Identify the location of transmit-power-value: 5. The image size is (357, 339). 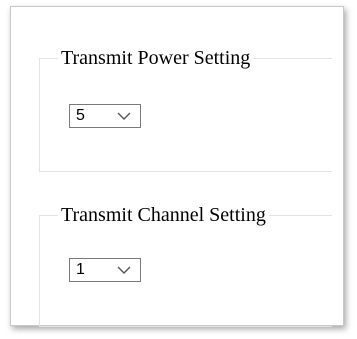
(80, 115).